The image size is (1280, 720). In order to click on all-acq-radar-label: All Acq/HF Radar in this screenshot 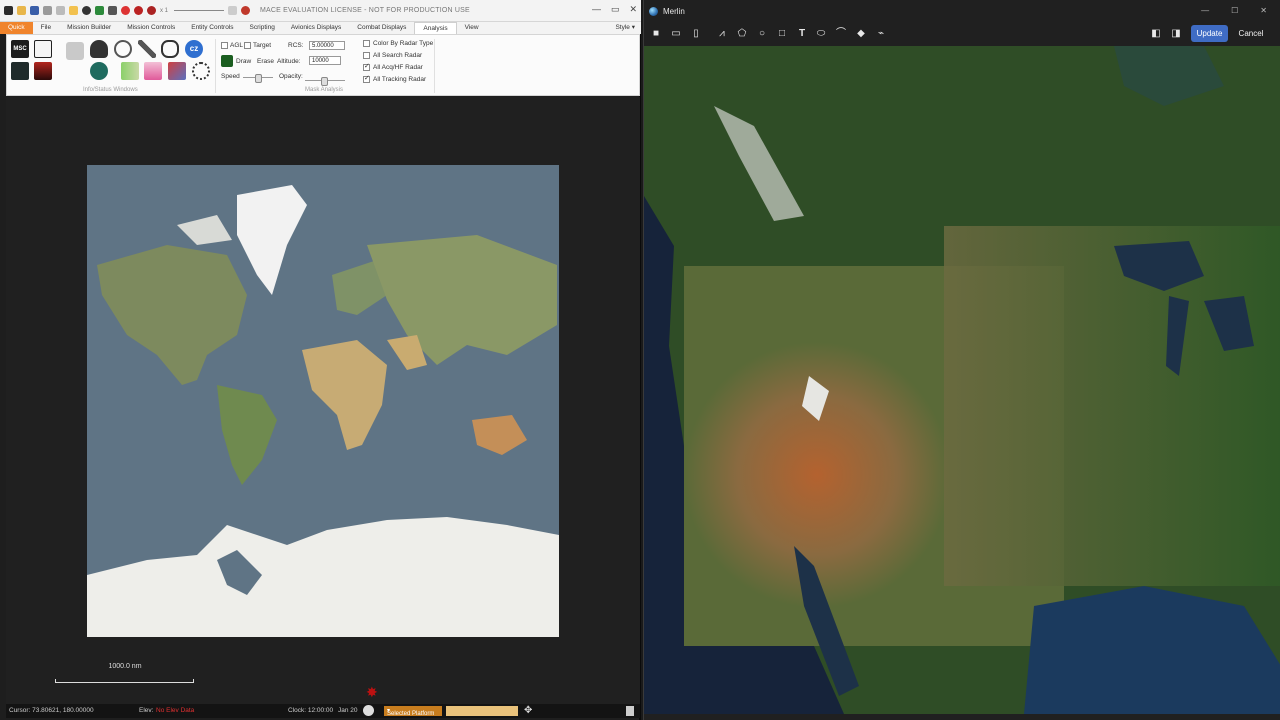, I will do `click(398, 67)`.